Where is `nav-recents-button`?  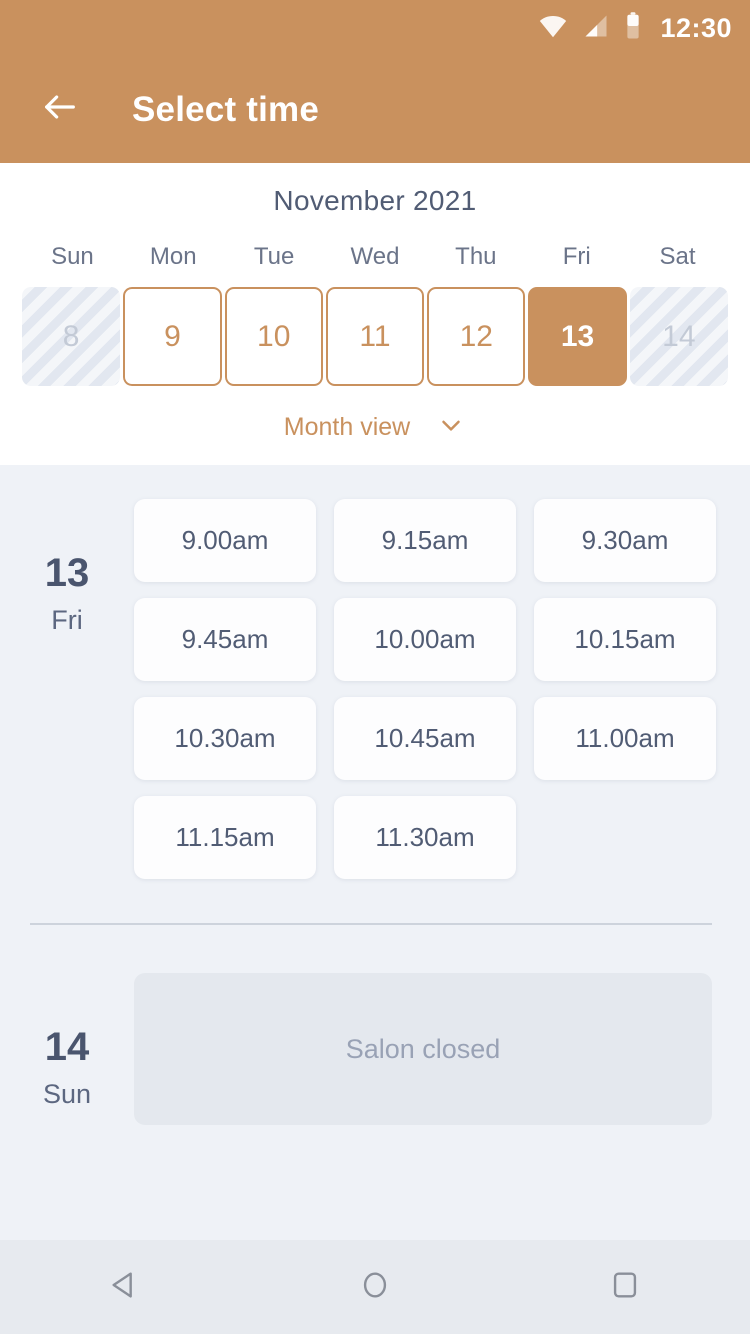
nav-recents-button is located at coordinates (625, 1287).